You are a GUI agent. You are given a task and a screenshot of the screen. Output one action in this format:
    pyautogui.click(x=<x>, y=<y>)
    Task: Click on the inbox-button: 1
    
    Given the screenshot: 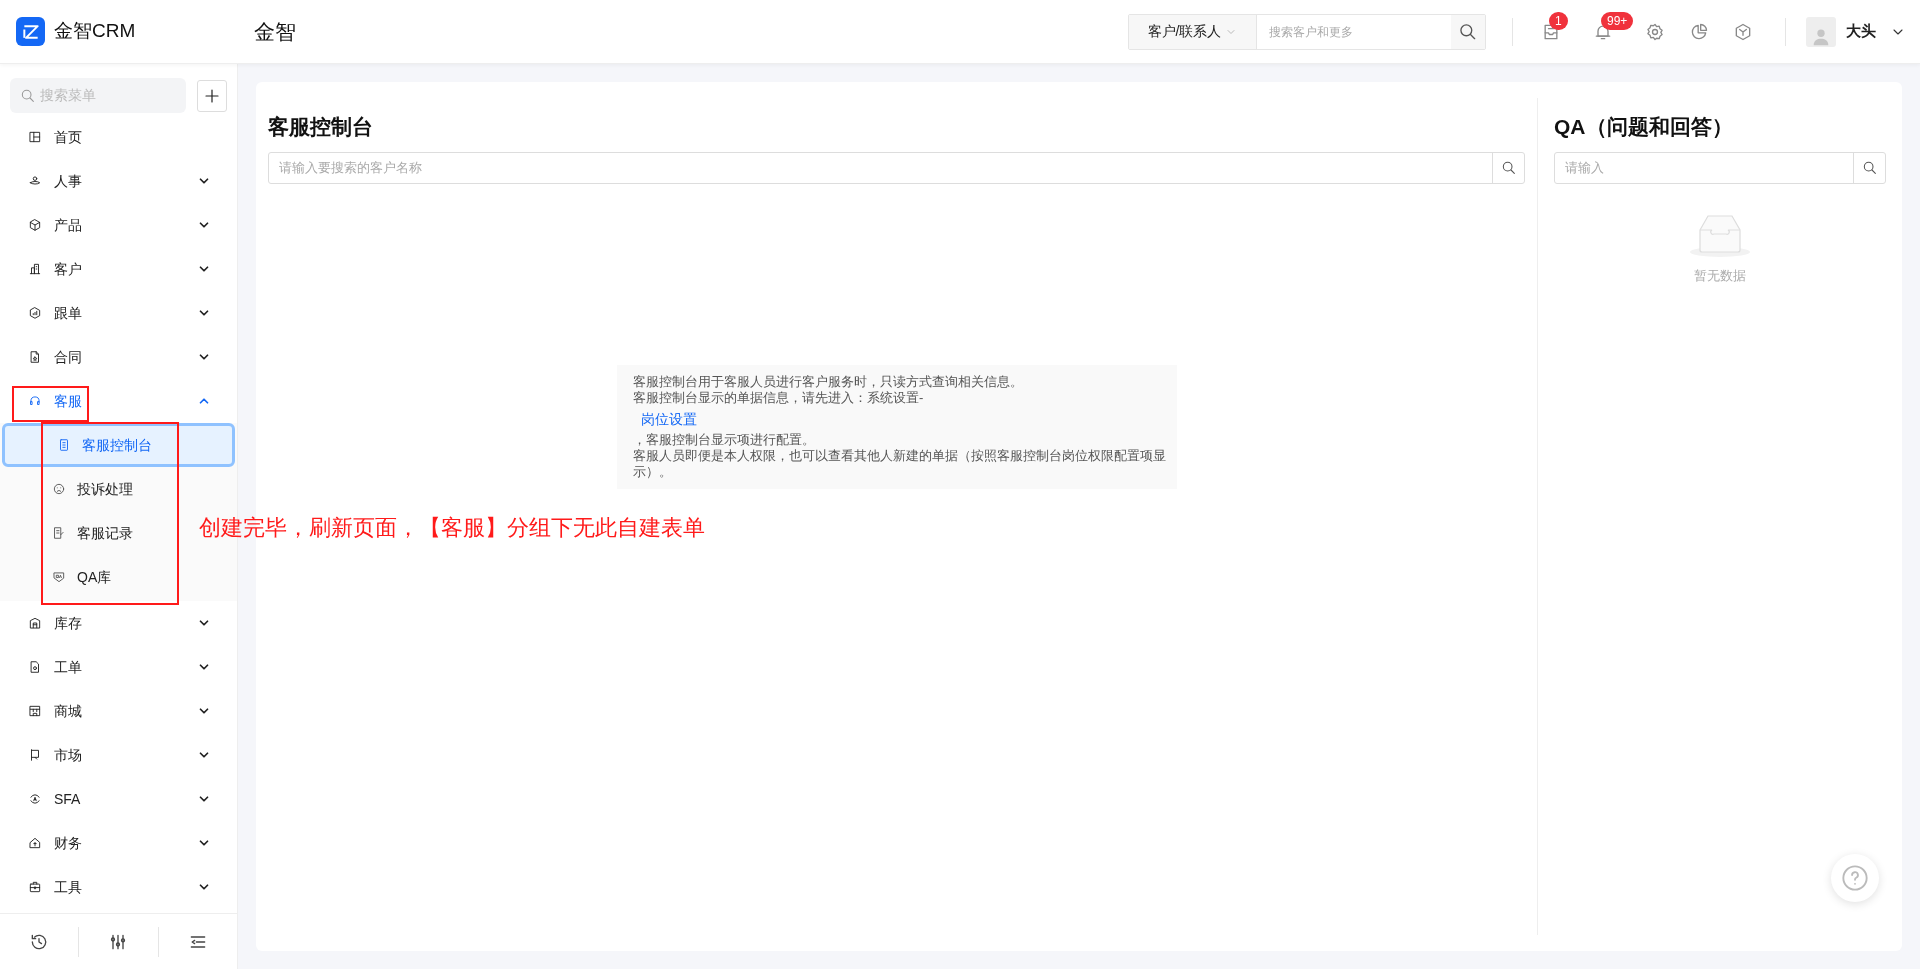 What is the action you would take?
    pyautogui.click(x=1555, y=31)
    